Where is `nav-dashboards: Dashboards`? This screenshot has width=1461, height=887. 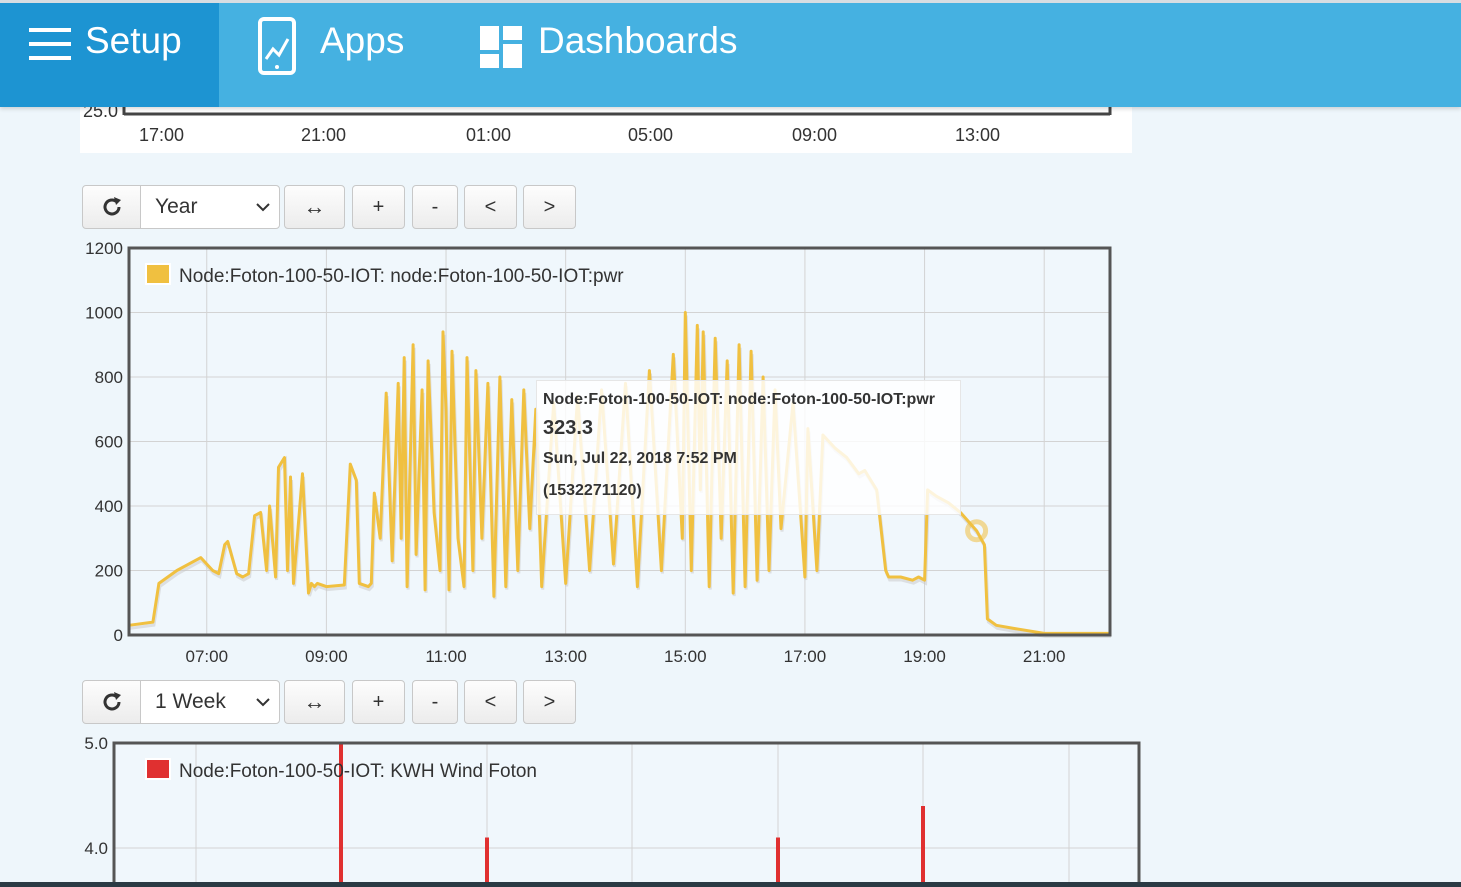 nav-dashboards: Dashboards is located at coordinates (609, 55).